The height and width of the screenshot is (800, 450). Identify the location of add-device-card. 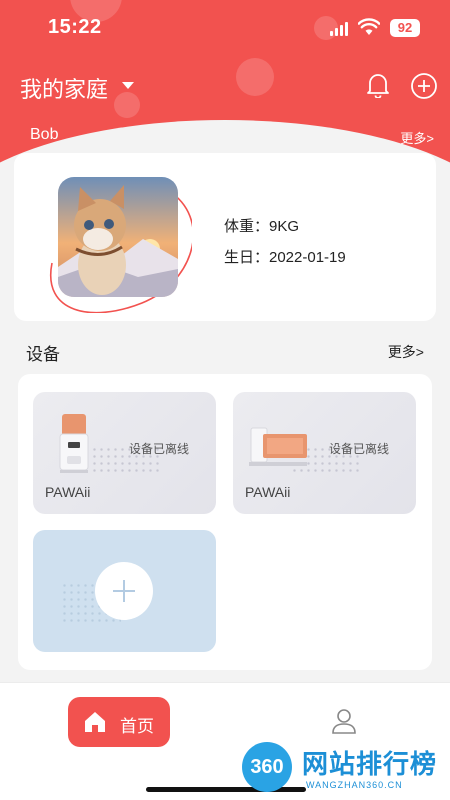
(124, 591).